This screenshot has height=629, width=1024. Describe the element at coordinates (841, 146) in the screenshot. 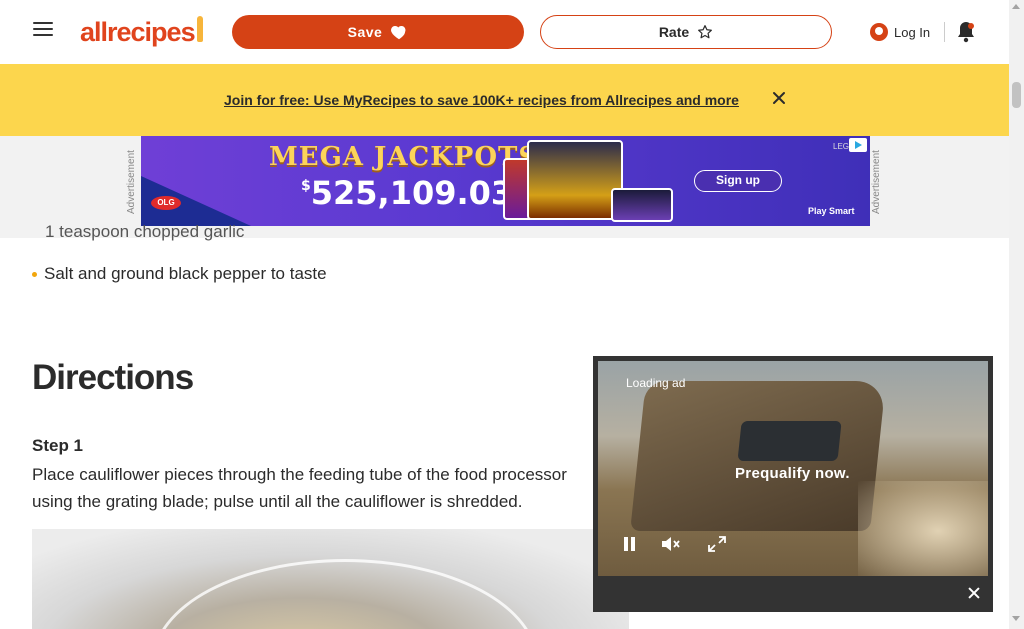

I see `ad-tag: LEG` at that location.